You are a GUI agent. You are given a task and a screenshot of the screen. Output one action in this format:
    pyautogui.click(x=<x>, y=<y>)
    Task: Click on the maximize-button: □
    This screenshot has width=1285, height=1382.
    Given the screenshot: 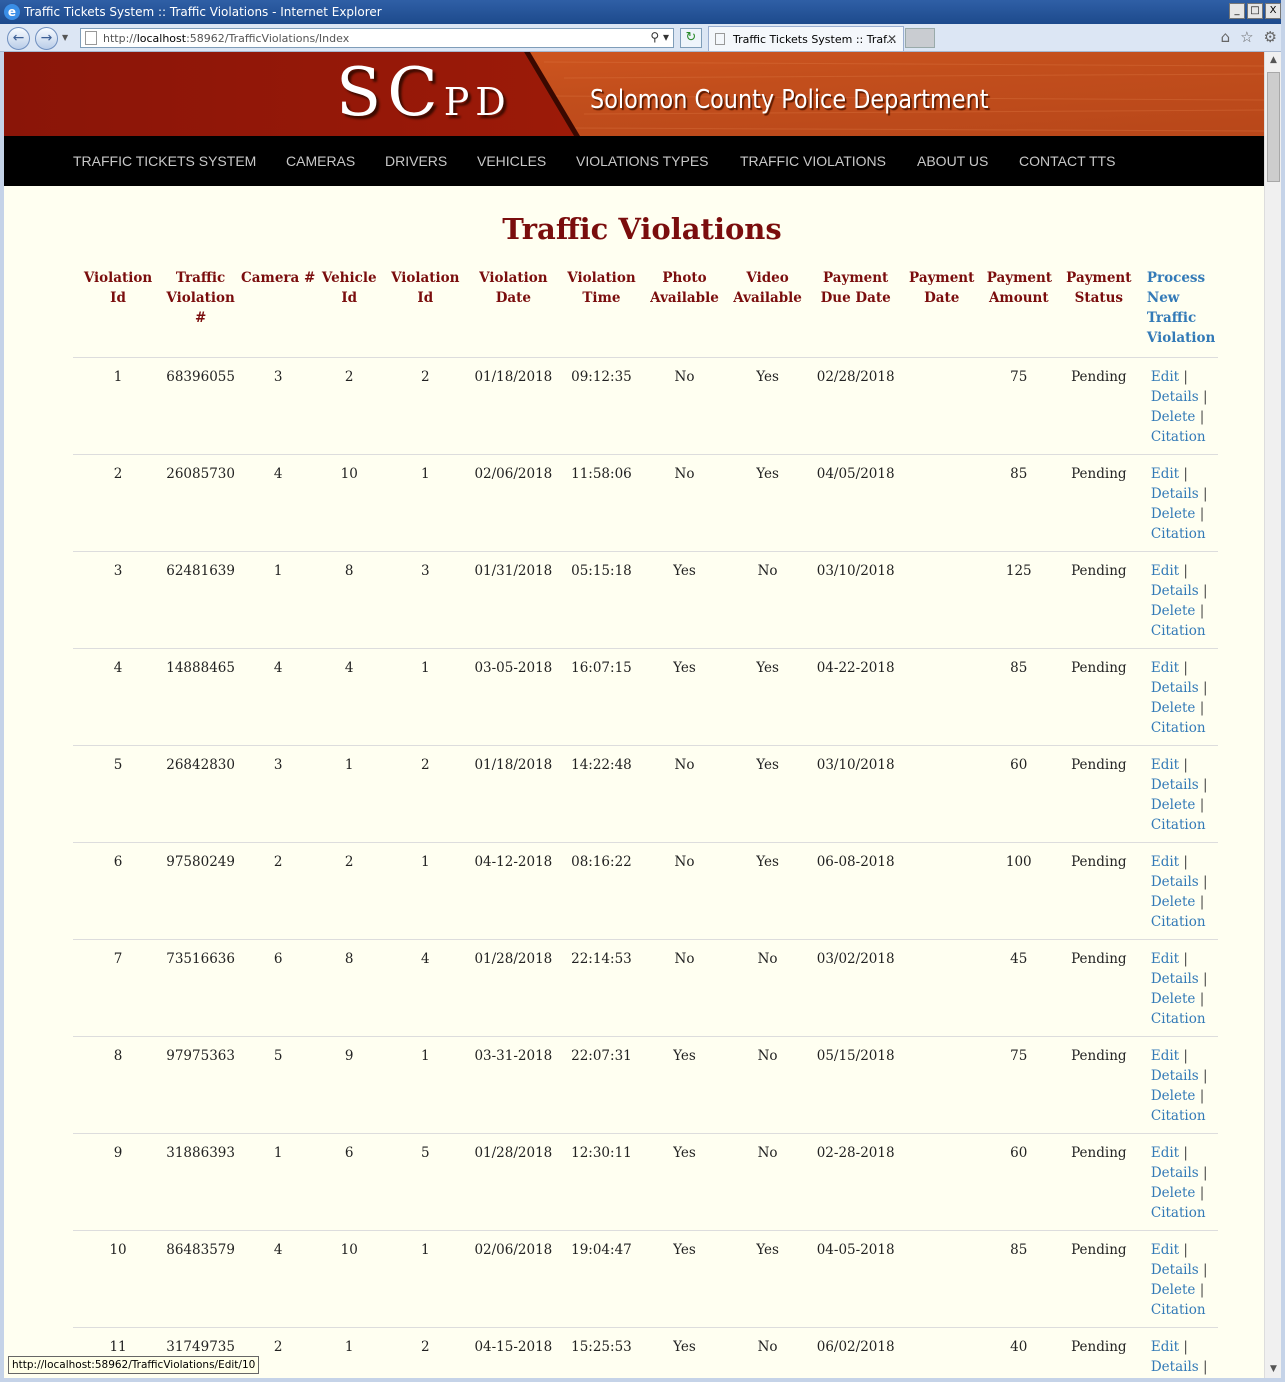 What is the action you would take?
    pyautogui.click(x=1255, y=11)
    